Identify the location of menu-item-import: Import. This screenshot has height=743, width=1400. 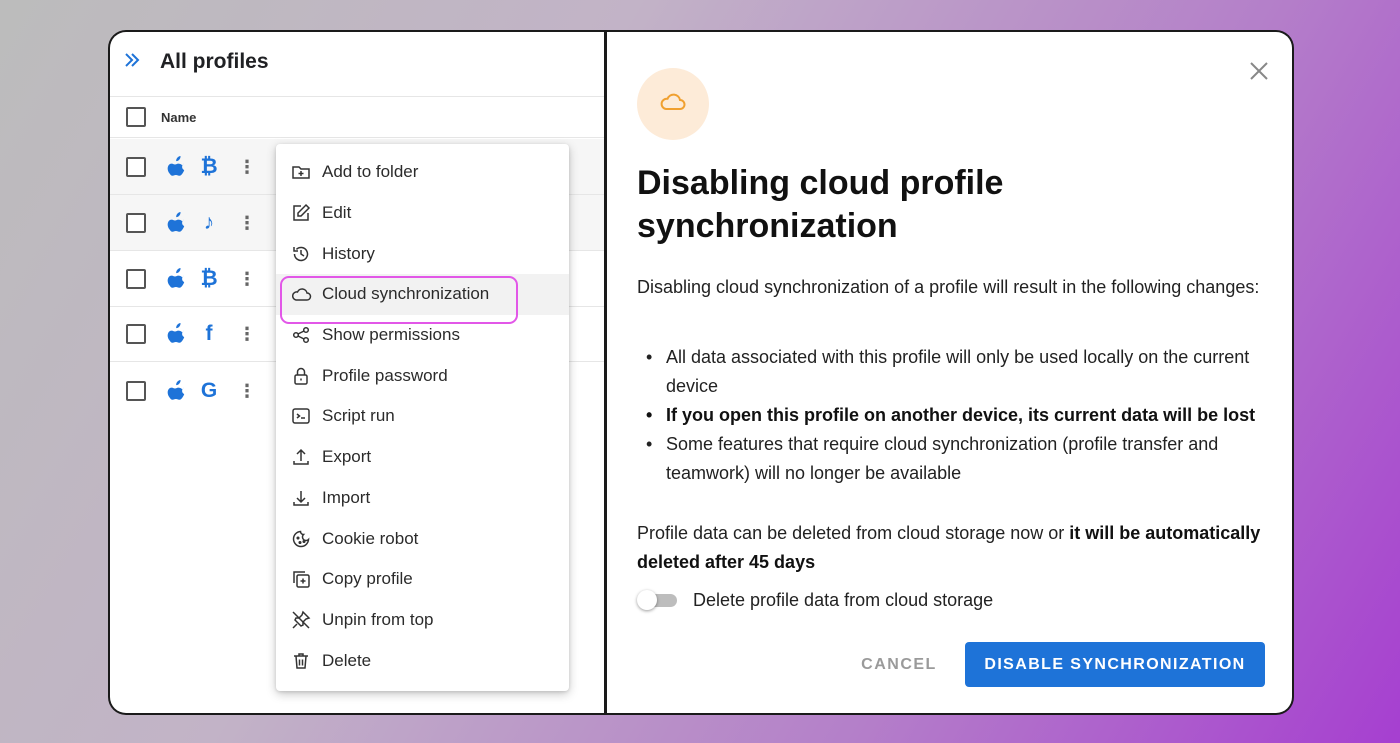
(422, 498).